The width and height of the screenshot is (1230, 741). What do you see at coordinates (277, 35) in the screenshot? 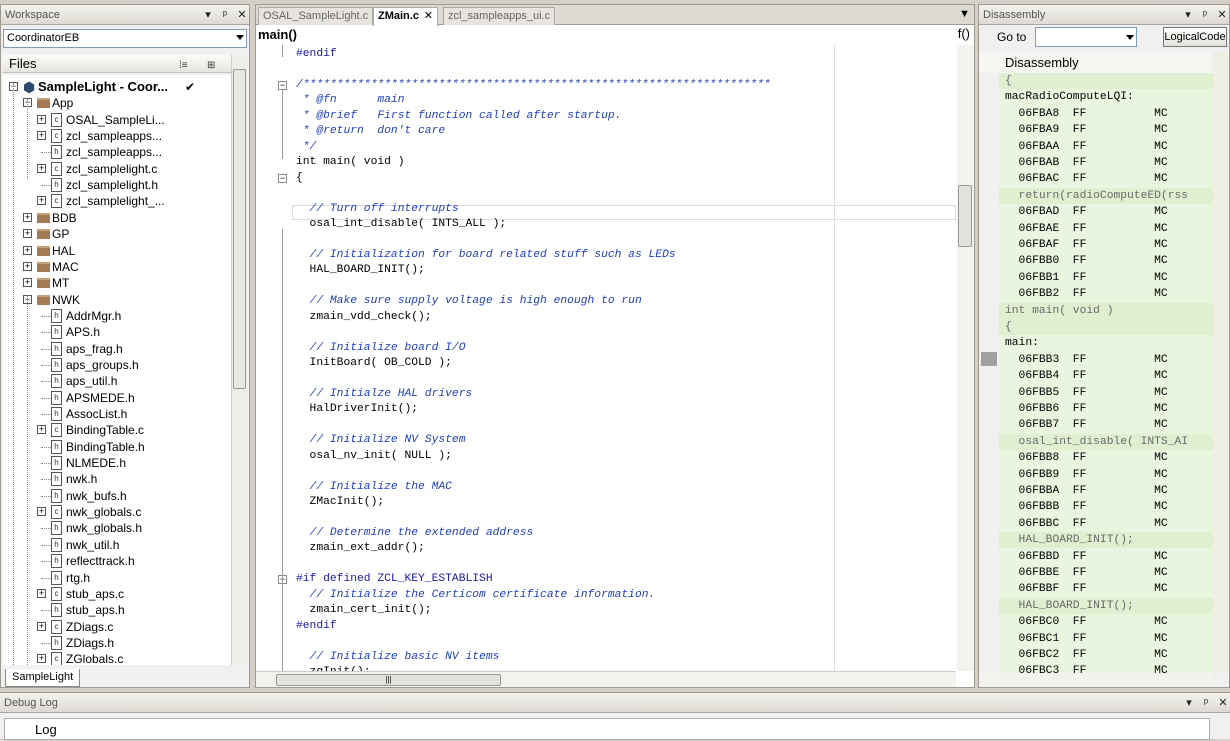
I see `function-navigator: main()` at bounding box center [277, 35].